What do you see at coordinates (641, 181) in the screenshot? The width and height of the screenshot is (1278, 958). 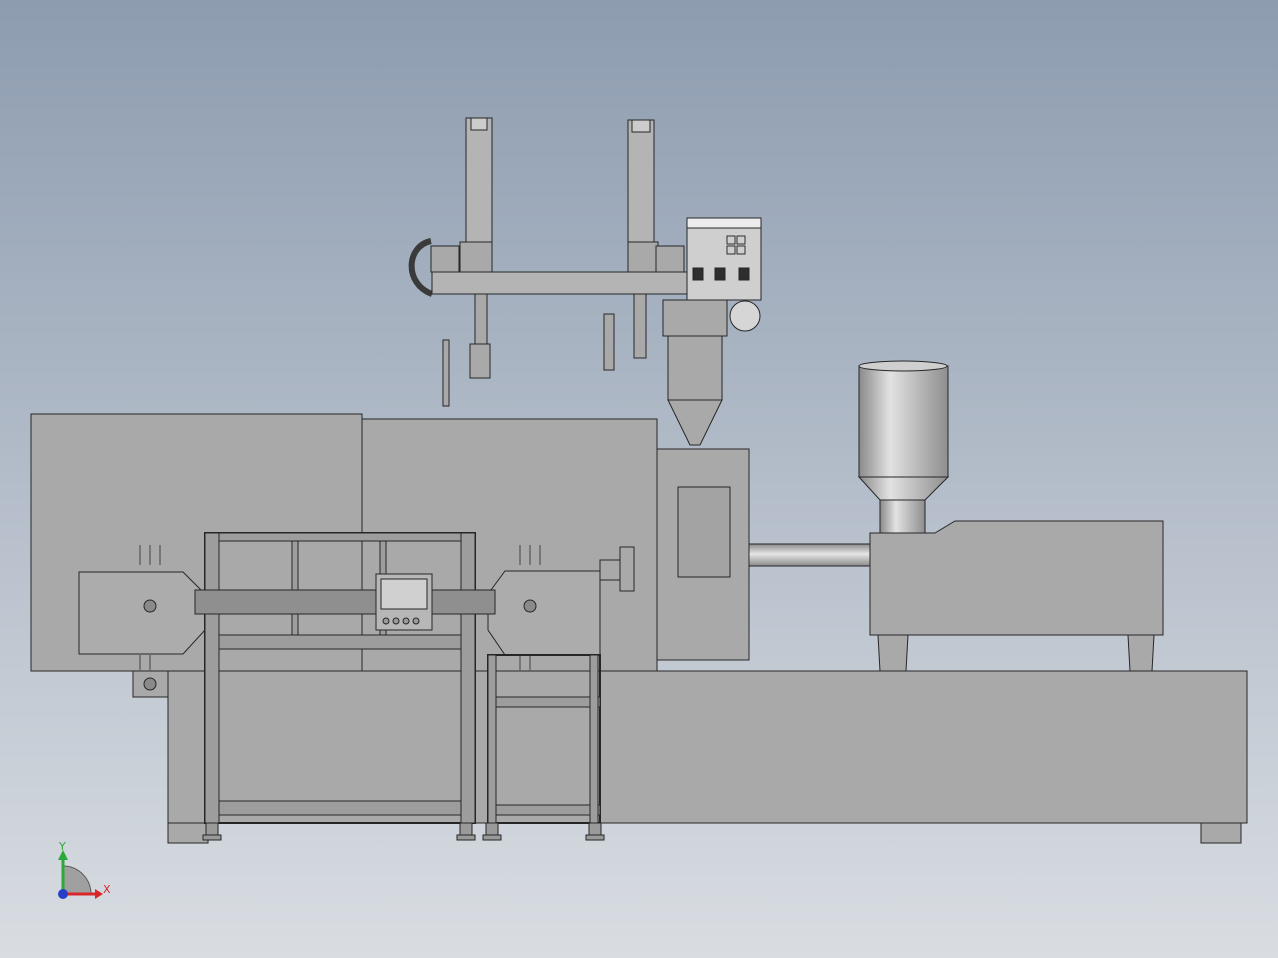 I see `robot-column-right` at bounding box center [641, 181].